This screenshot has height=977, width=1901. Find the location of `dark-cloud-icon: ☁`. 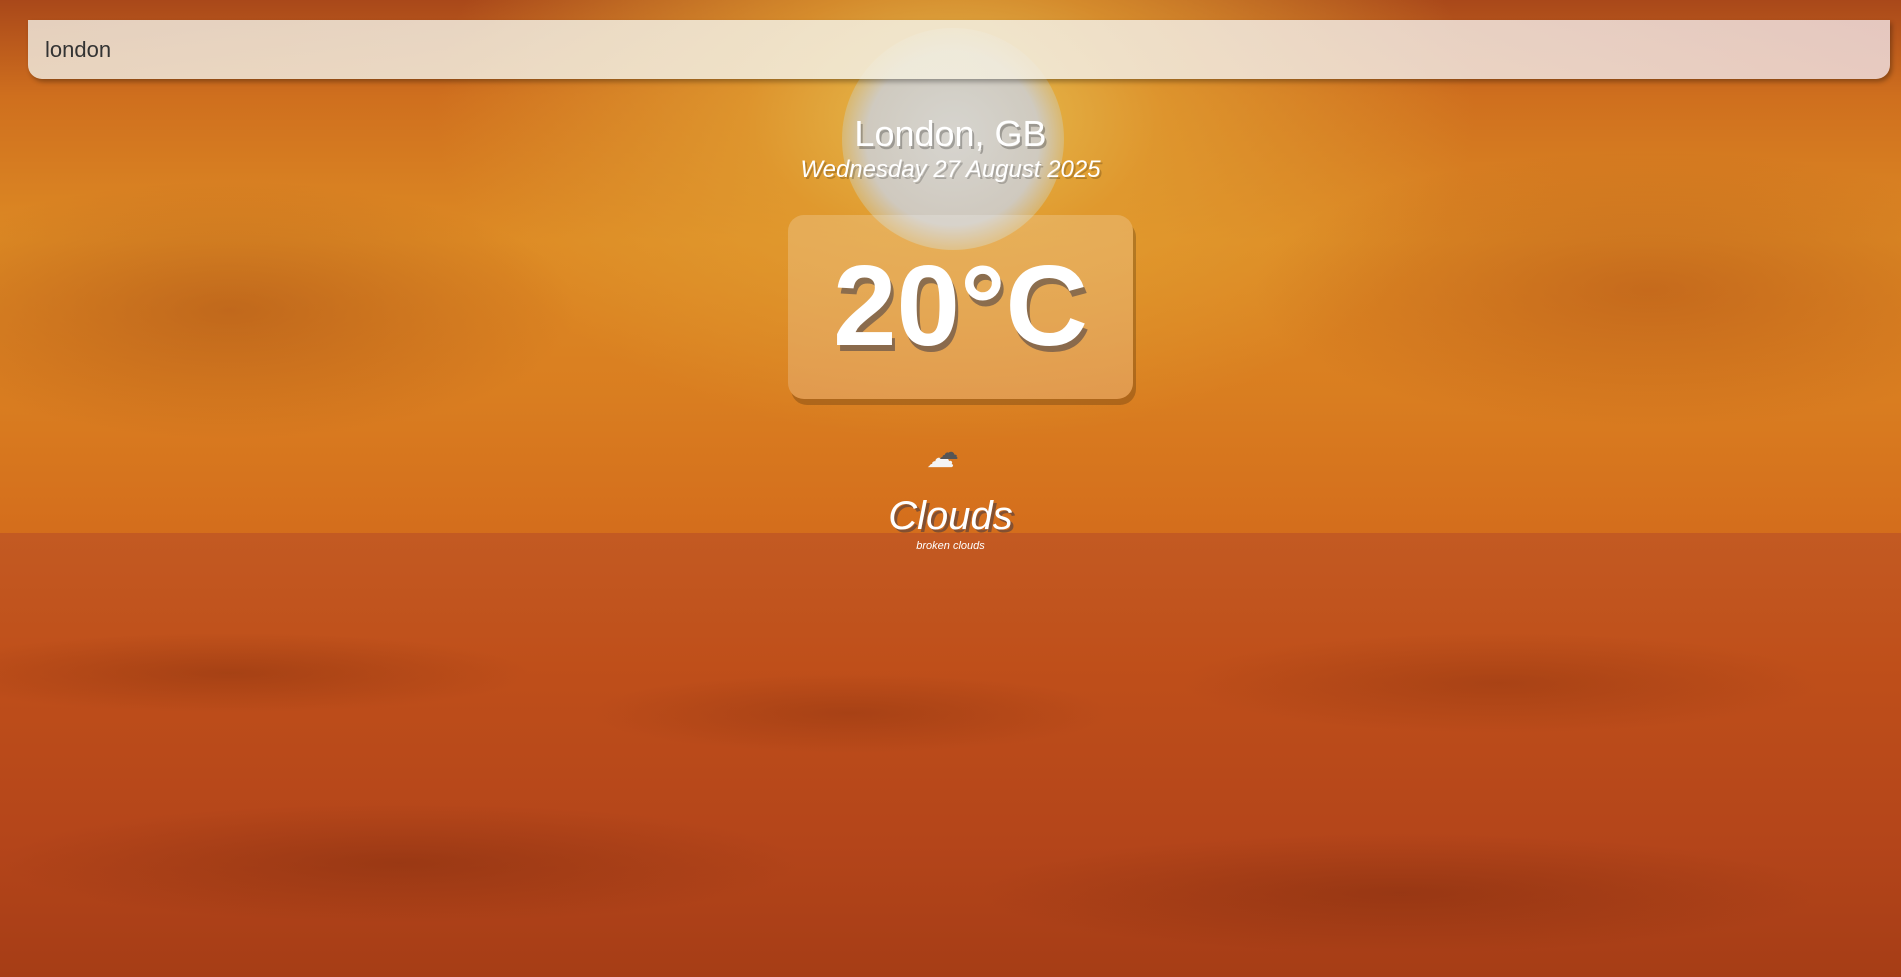

dark-cloud-icon: ☁ is located at coordinates (948, 452).